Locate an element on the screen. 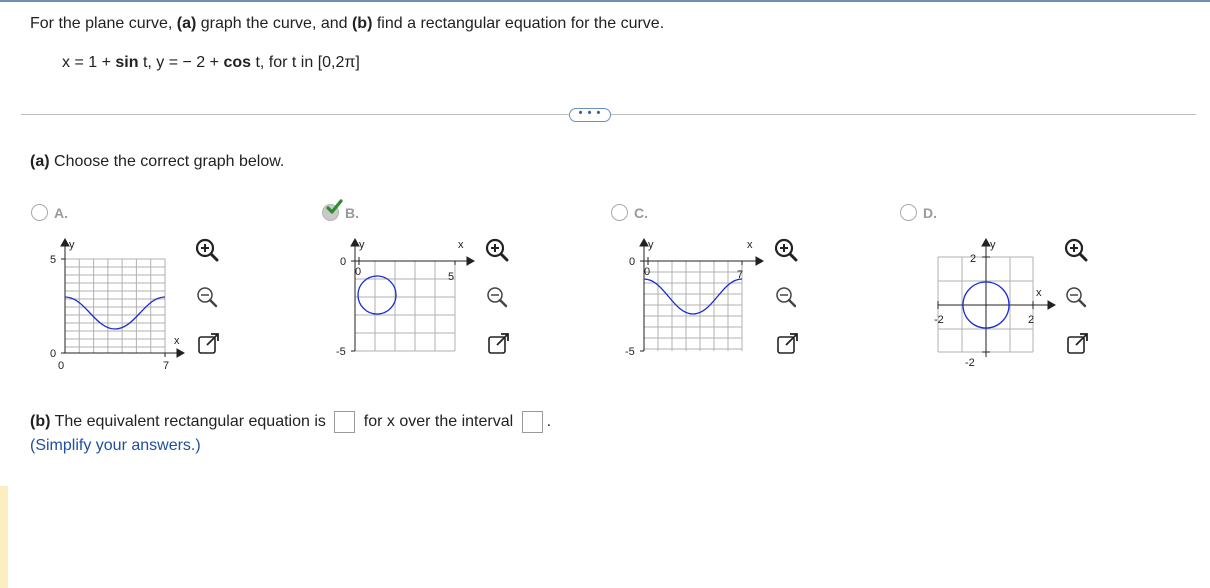  grid-a is located at coordinates (115, 305).